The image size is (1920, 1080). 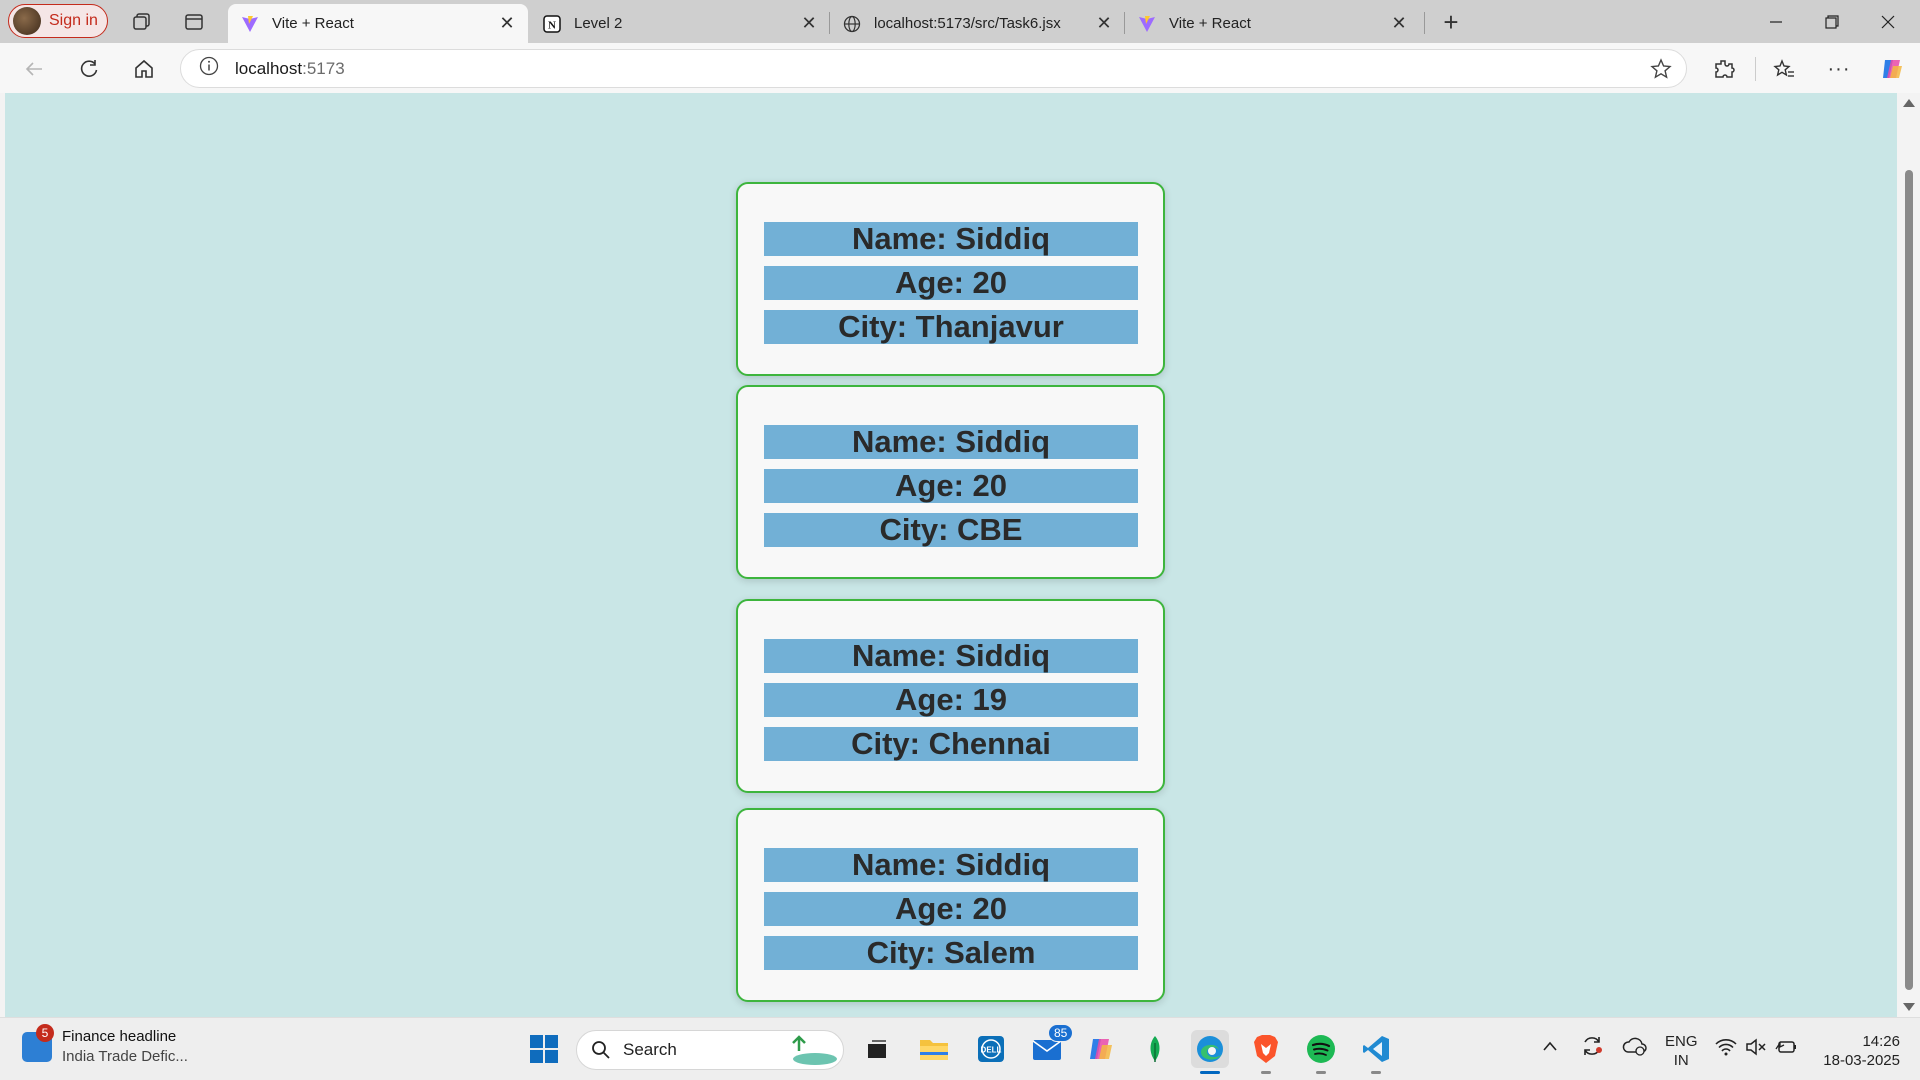 I want to click on recycle-bin-icon, so click(x=809, y=1052).